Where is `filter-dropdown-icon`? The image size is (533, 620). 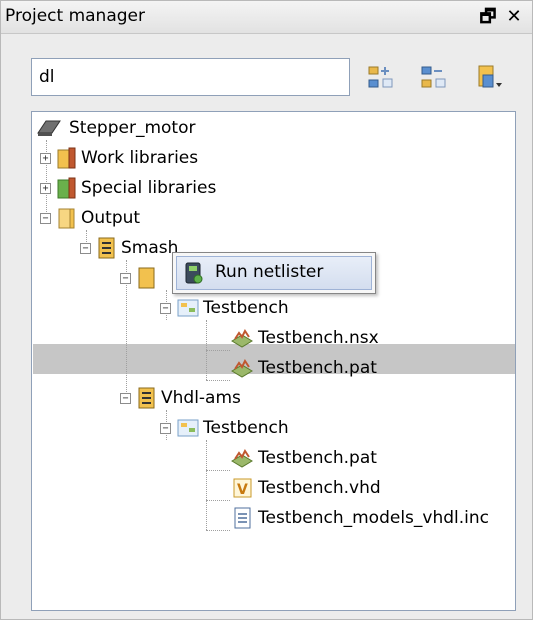 filter-dropdown-icon is located at coordinates (490, 78).